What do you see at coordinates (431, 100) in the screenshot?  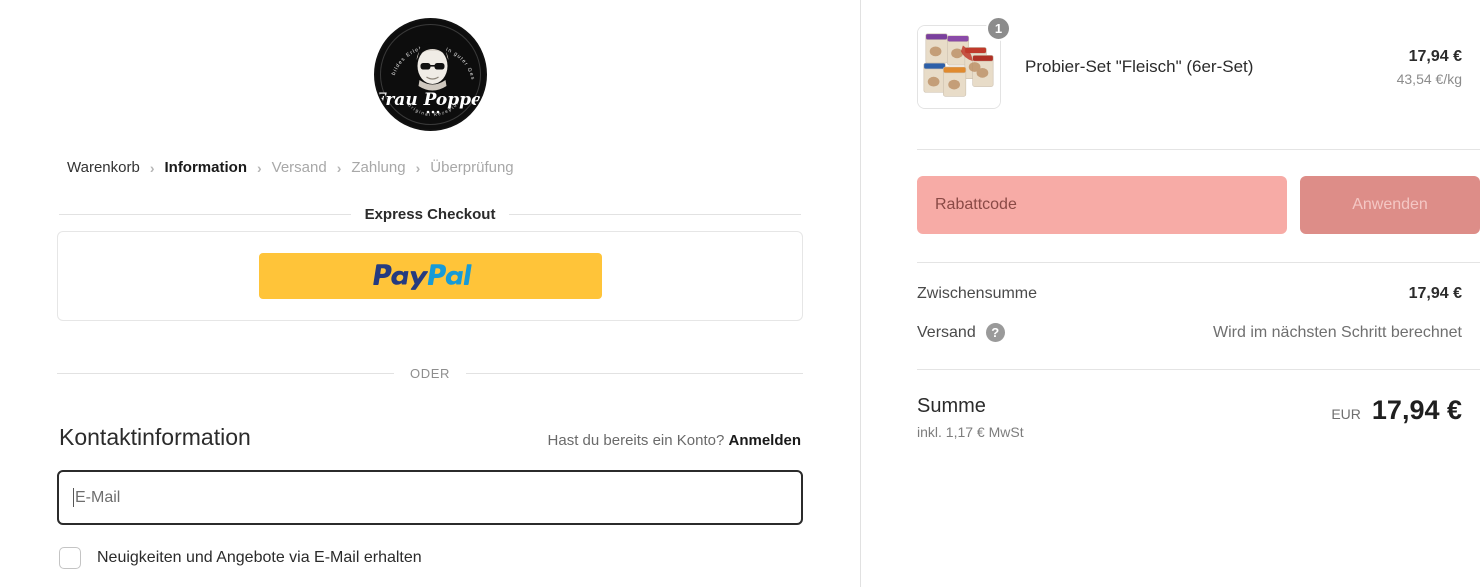 I see `svg-text: Frau Poppes` at bounding box center [431, 100].